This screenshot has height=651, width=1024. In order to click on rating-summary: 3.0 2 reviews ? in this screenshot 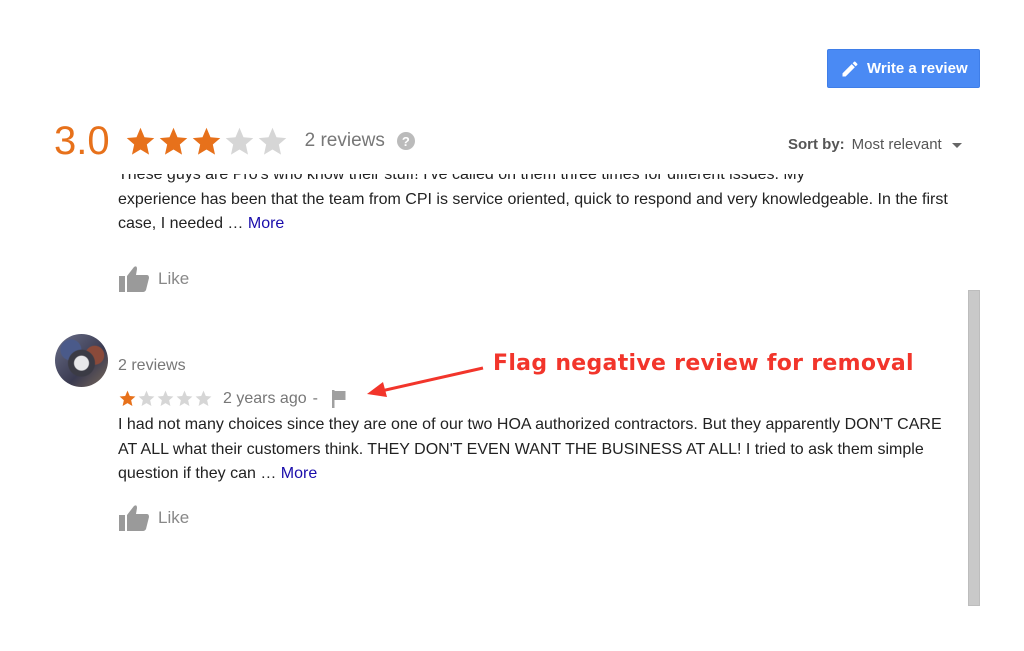, I will do `click(234, 141)`.